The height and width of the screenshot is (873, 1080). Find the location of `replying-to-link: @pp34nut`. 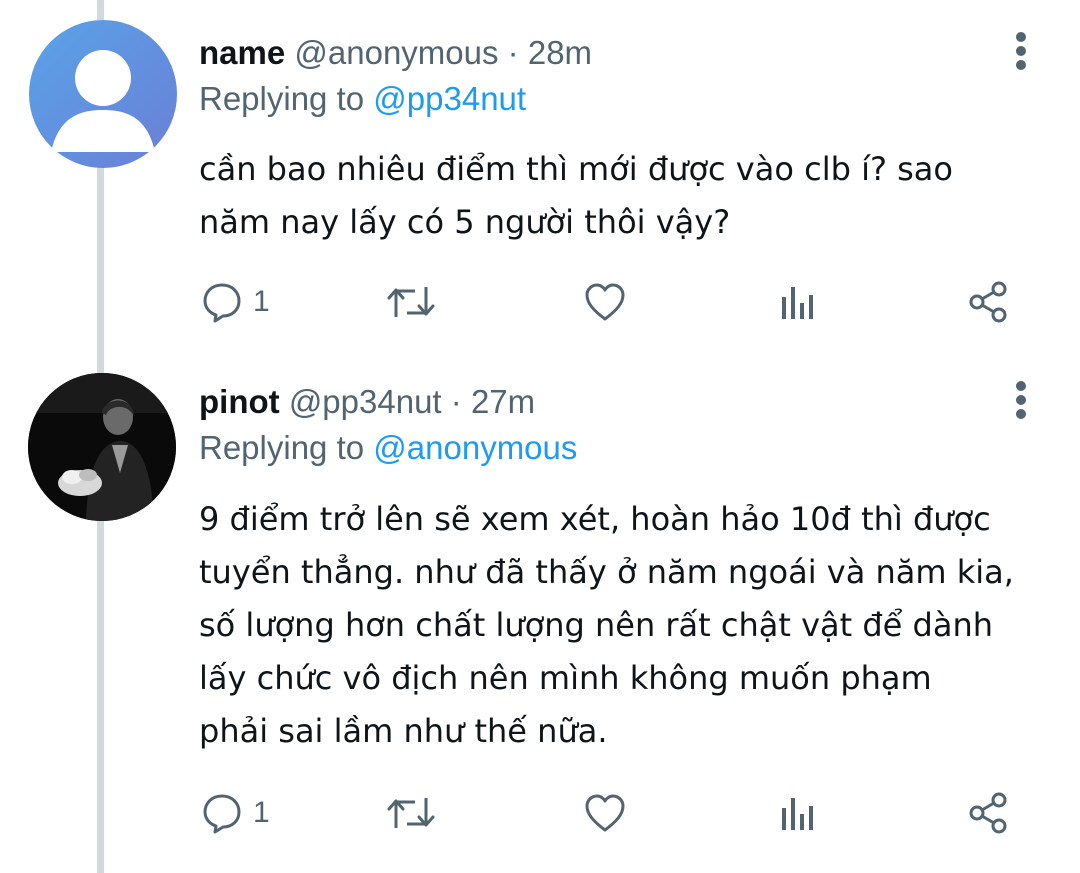

replying-to-link: @pp34nut is located at coordinates (449, 98).